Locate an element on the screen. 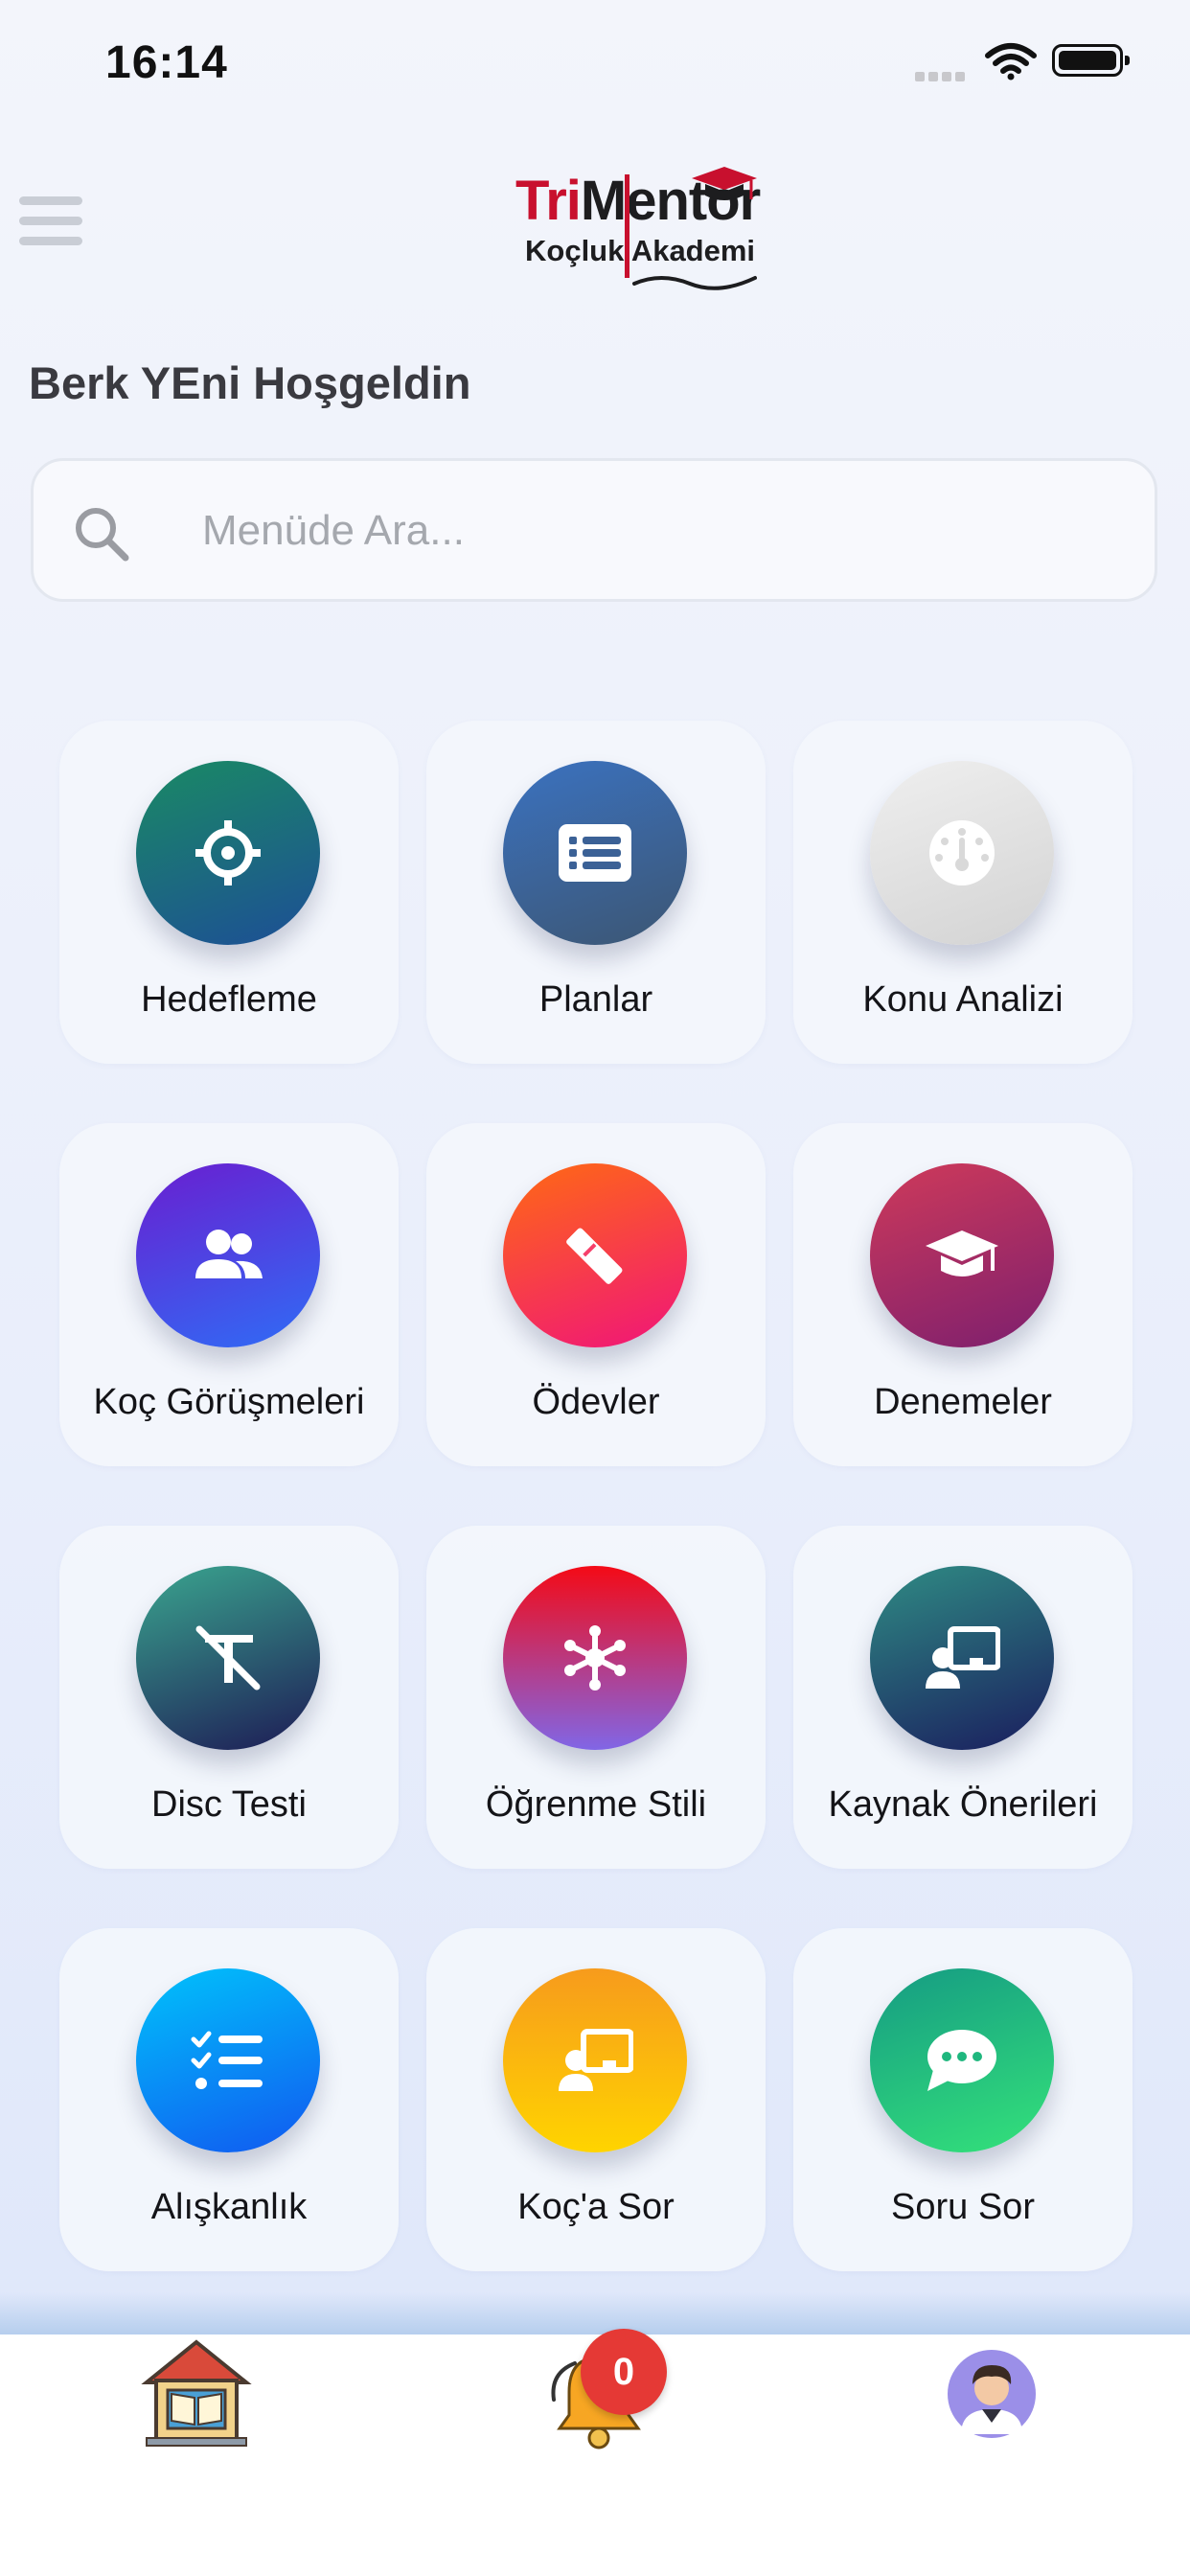 The height and width of the screenshot is (2576, 1190). menu-card-label: Öğrenme Stili is located at coordinates (596, 1805).